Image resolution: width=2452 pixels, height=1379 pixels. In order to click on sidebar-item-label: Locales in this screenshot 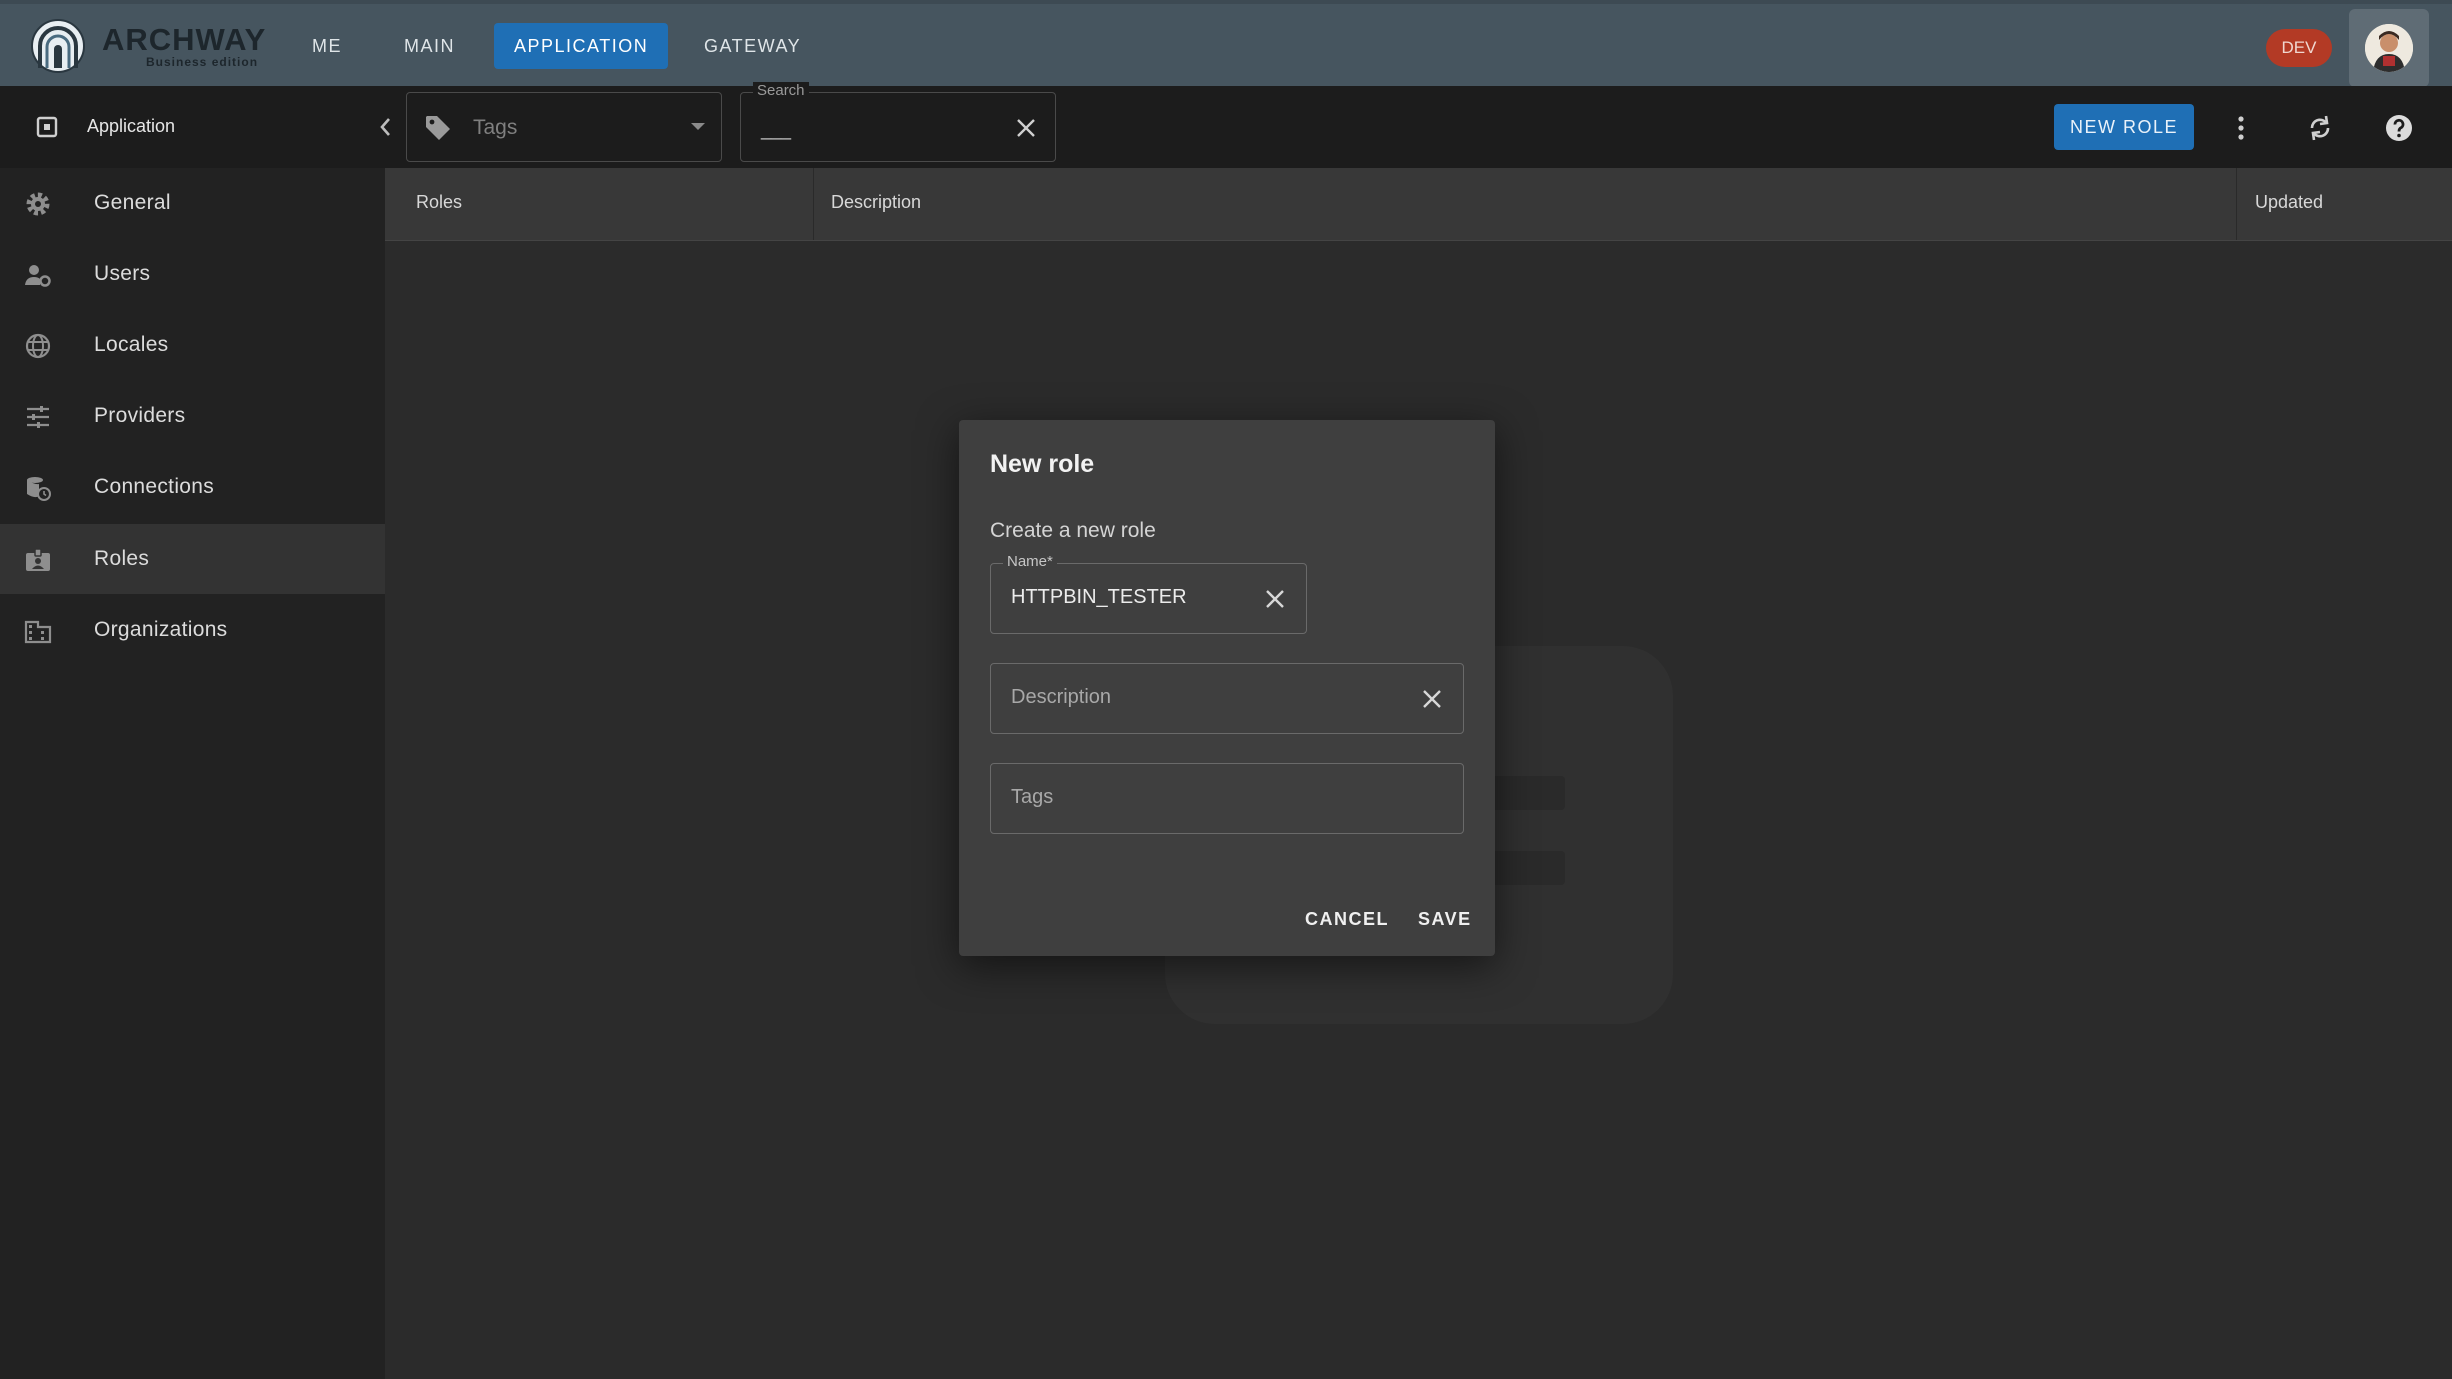, I will do `click(131, 344)`.